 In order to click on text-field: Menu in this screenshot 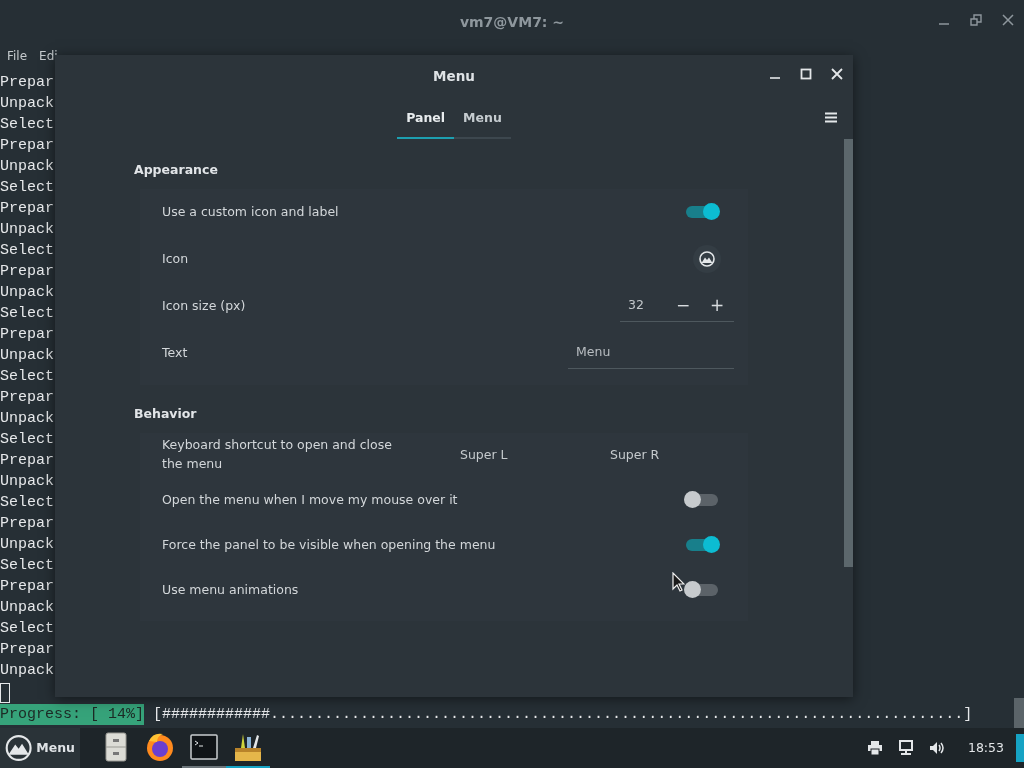, I will do `click(651, 353)`.